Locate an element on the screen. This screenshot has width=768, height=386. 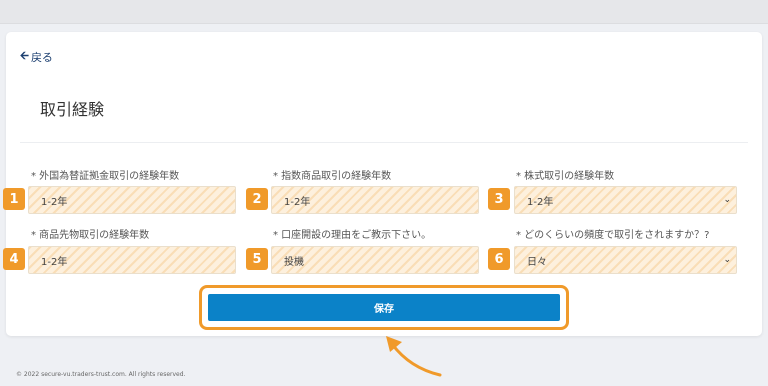
field-label-commodity-experience: * 商品先物取引の経験年数 is located at coordinates (90, 235).